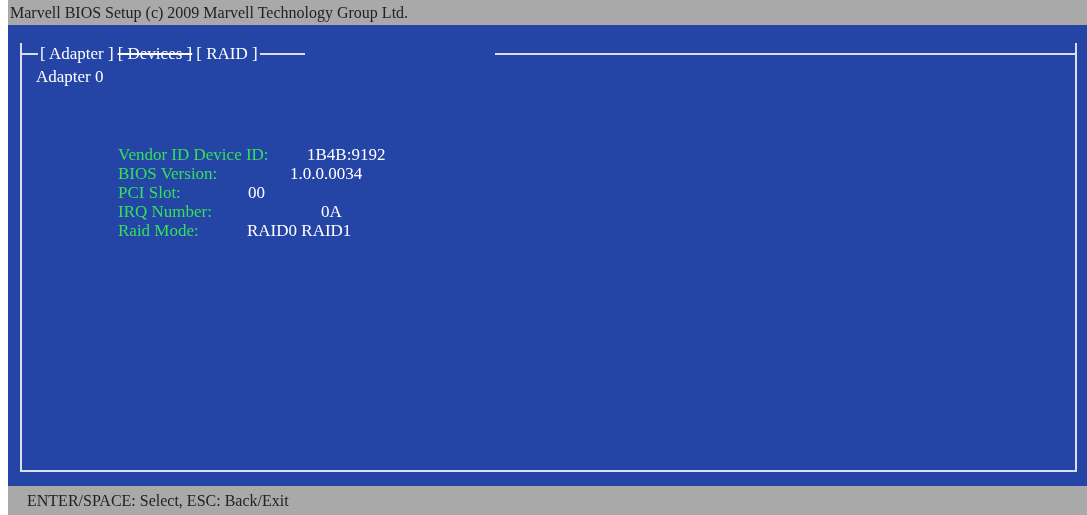 This screenshot has width=1087, height=515. I want to click on field-value: 1.0.0.0034, so click(326, 173).